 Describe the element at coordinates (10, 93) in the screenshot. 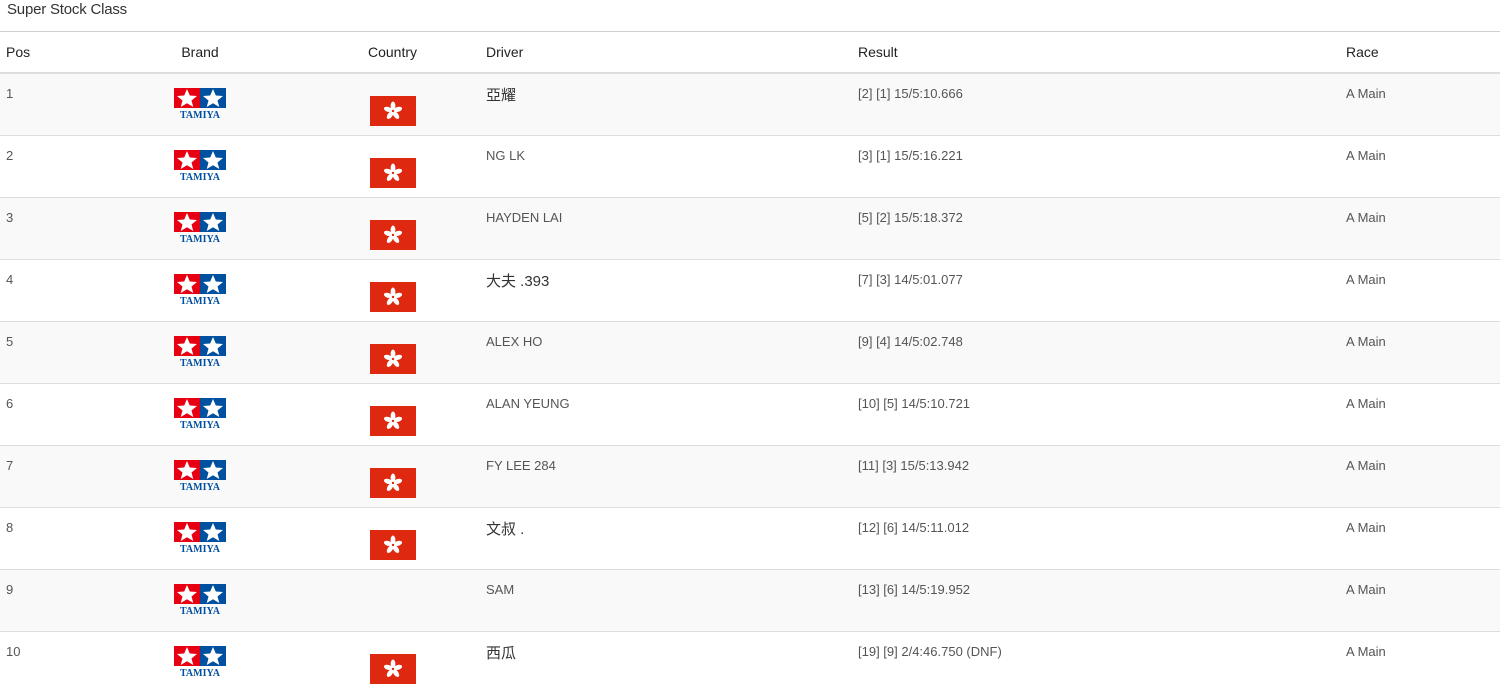

I see `pos-value: 1` at that location.